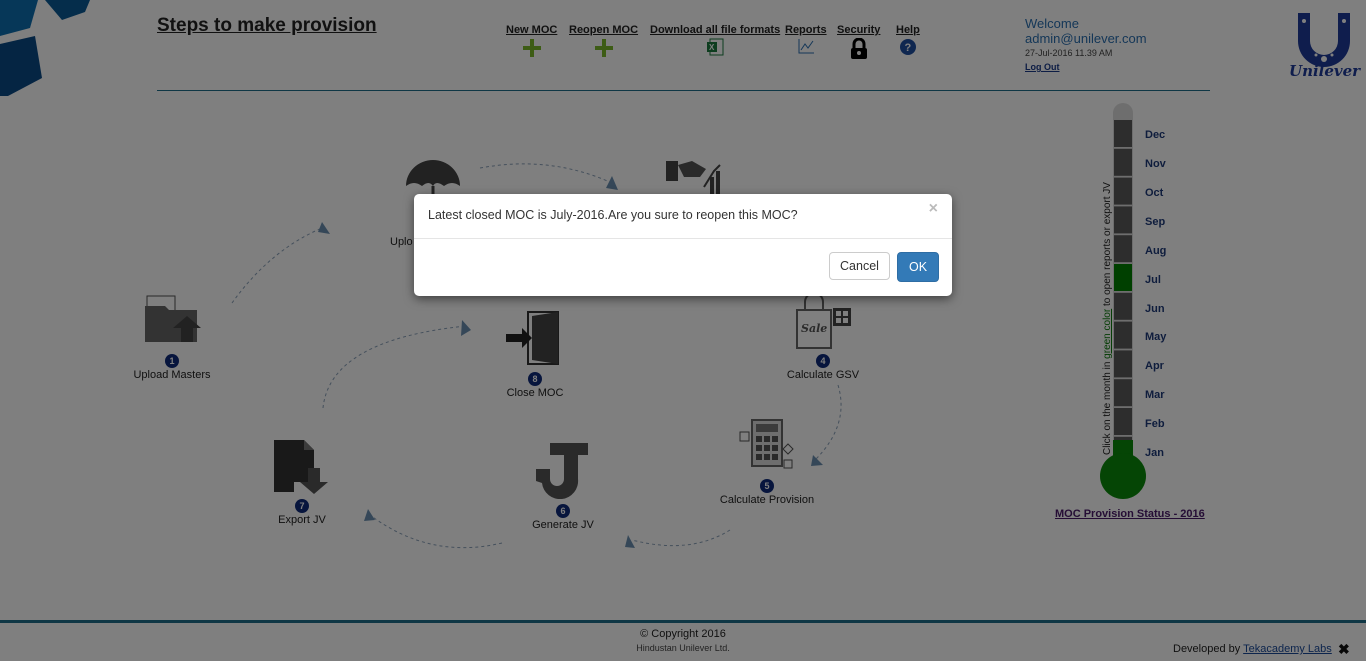  Describe the element at coordinates (859, 266) in the screenshot. I see `cancel-button: Cancel` at that location.